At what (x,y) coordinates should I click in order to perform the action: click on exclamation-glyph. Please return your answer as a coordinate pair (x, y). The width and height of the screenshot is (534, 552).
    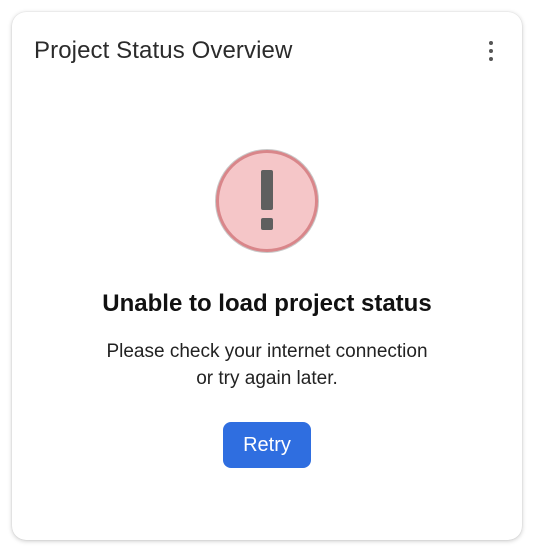
    Looking at the image, I should click on (267, 200).